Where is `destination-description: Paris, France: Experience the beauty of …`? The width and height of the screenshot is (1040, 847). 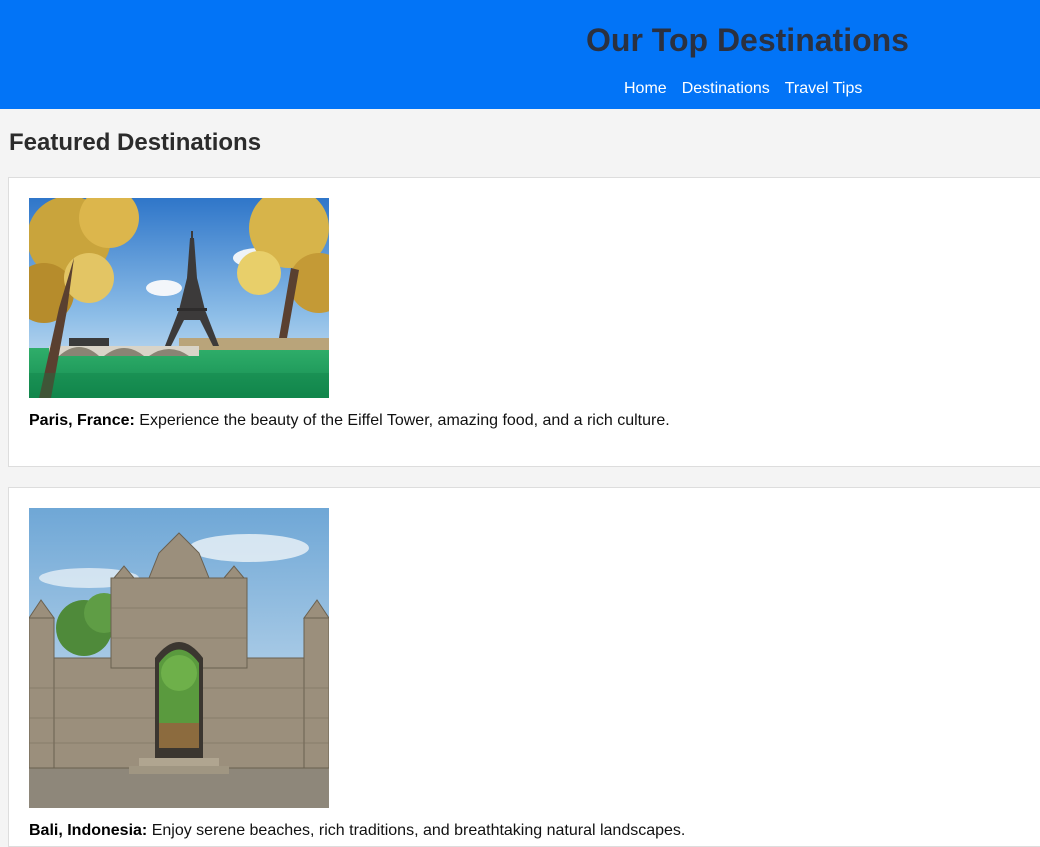 destination-description: Paris, France: Experience the beauty of … is located at coordinates (349, 421).